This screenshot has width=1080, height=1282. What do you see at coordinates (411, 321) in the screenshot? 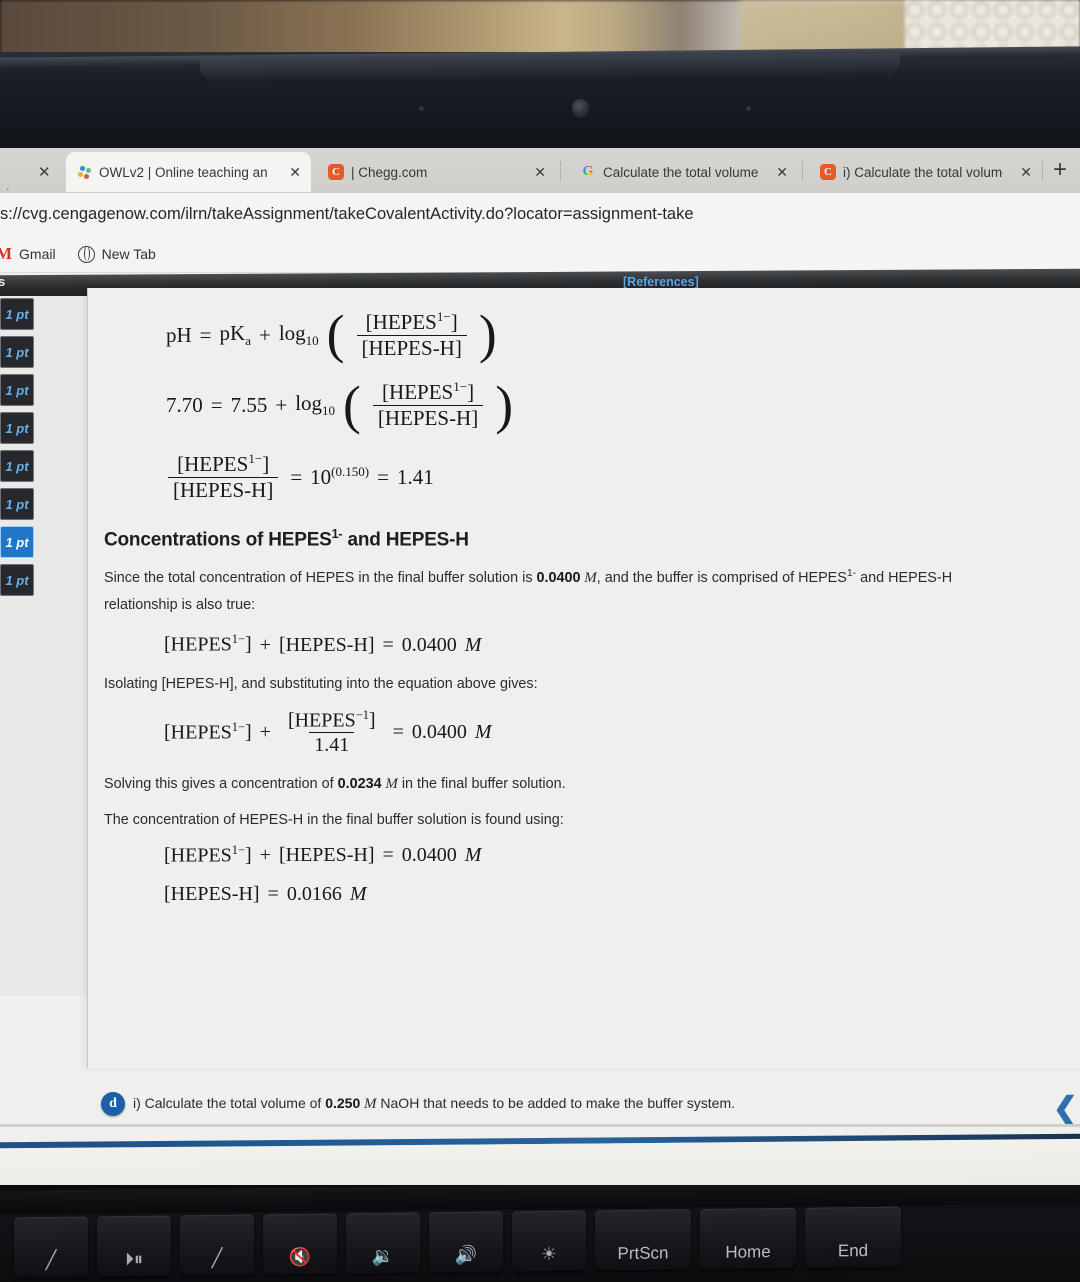
I see `eq1-numerator: [HEPES1−]` at bounding box center [411, 321].